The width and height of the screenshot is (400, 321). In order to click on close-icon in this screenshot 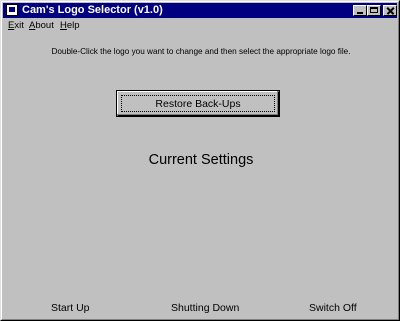, I will do `click(390, 10)`.